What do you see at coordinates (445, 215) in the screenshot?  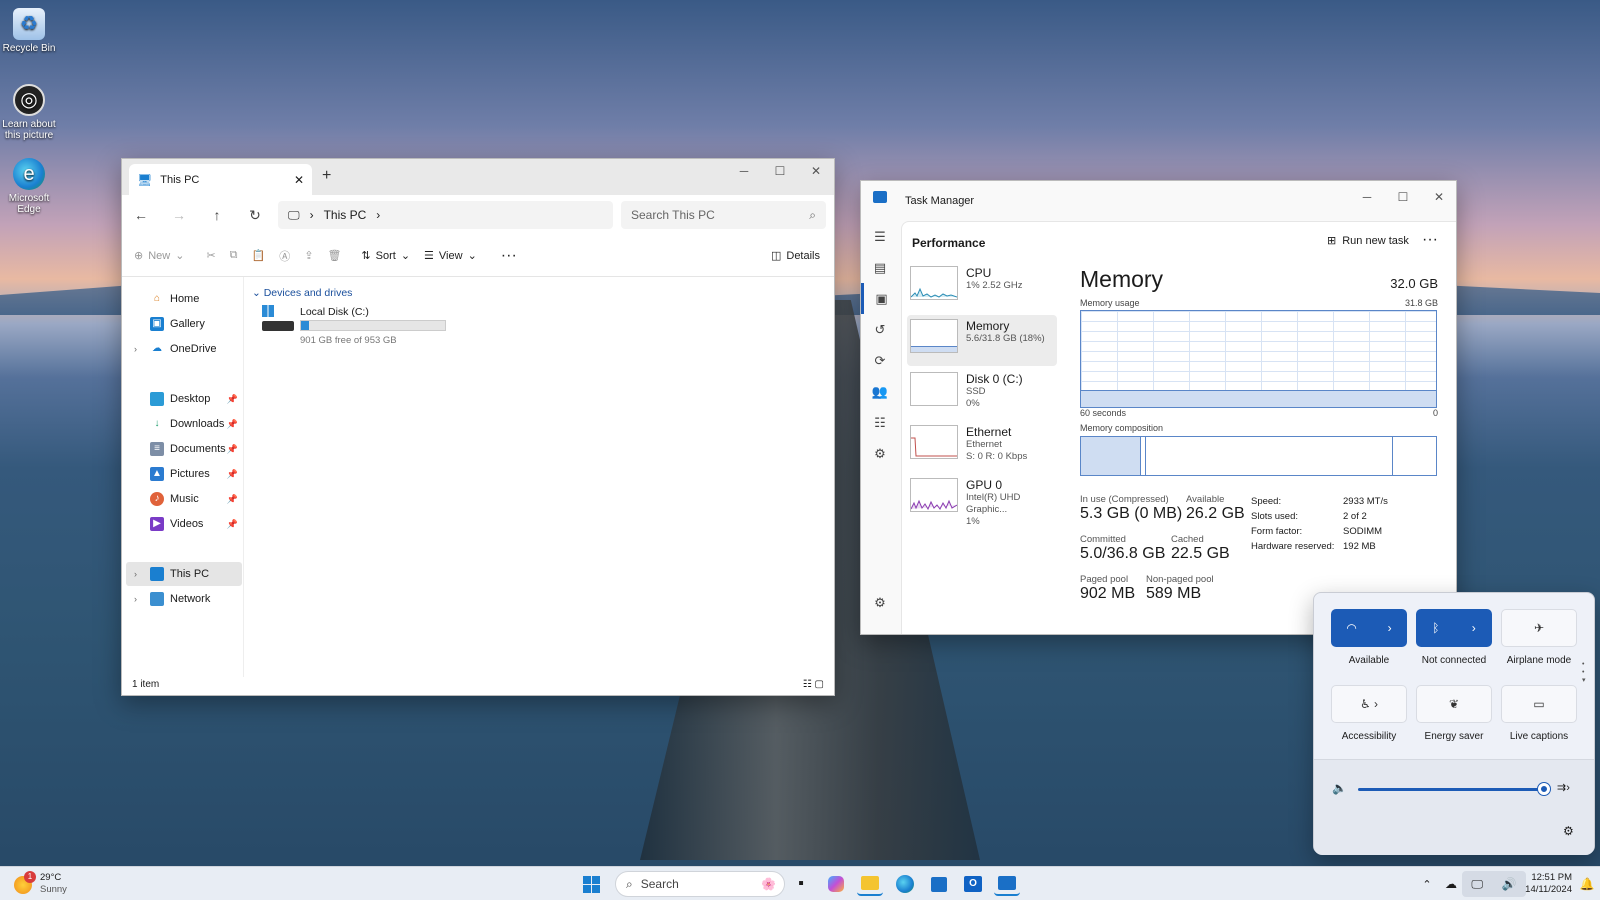 I see `address-bar: 🖵 › This PC ›` at bounding box center [445, 215].